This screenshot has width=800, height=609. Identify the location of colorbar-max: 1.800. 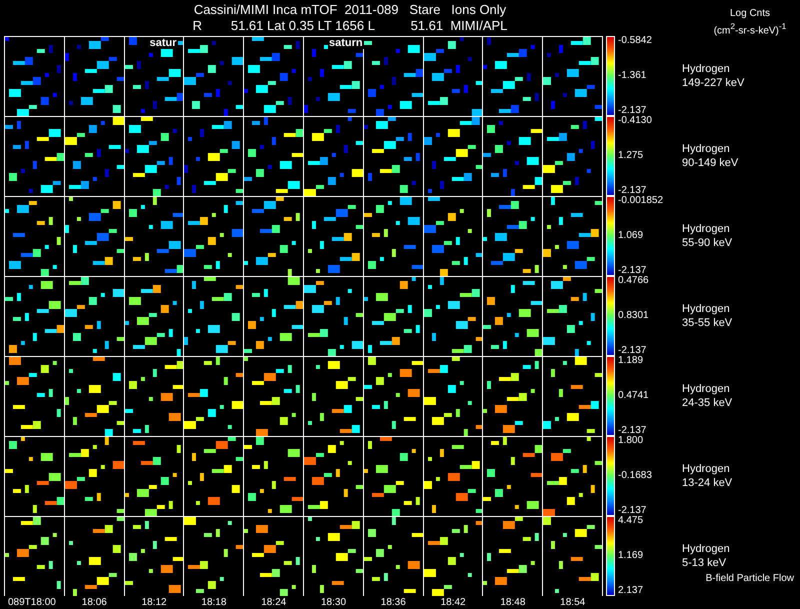
(631, 441).